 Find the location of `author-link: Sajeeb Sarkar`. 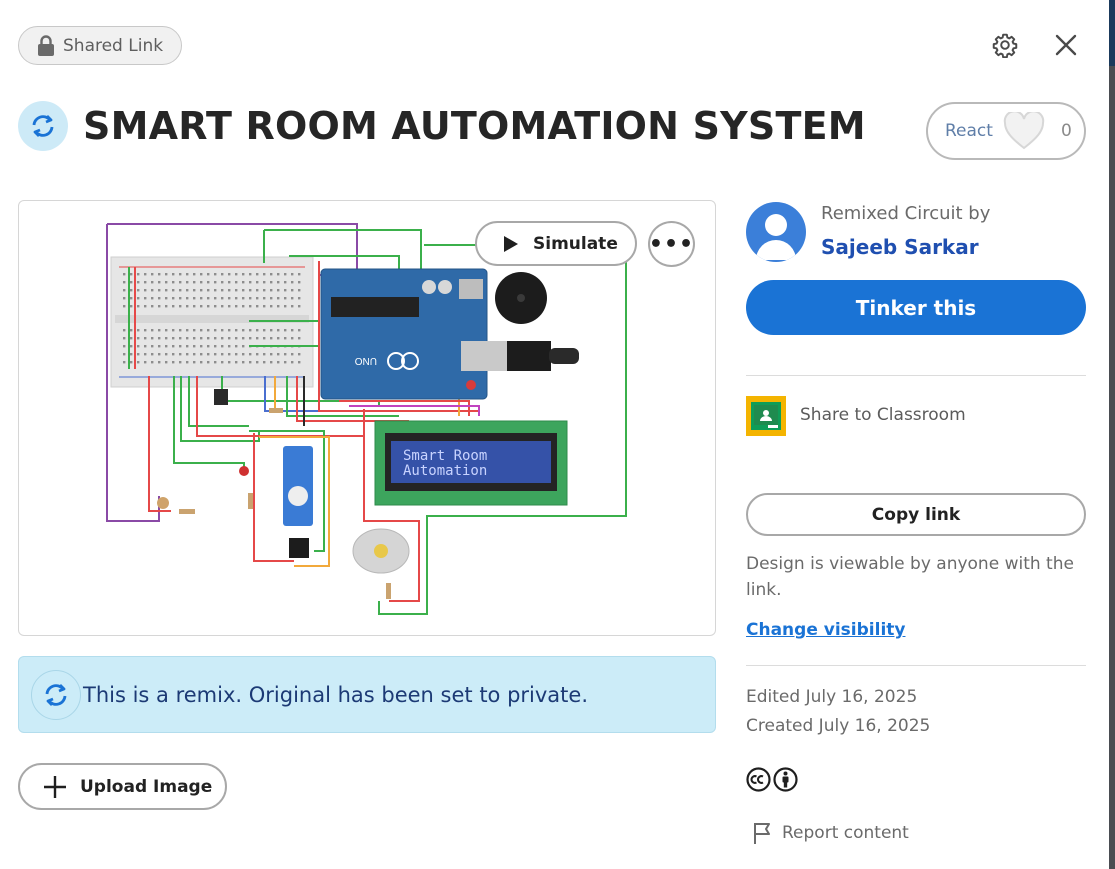

author-link: Sajeeb Sarkar is located at coordinates (900, 247).